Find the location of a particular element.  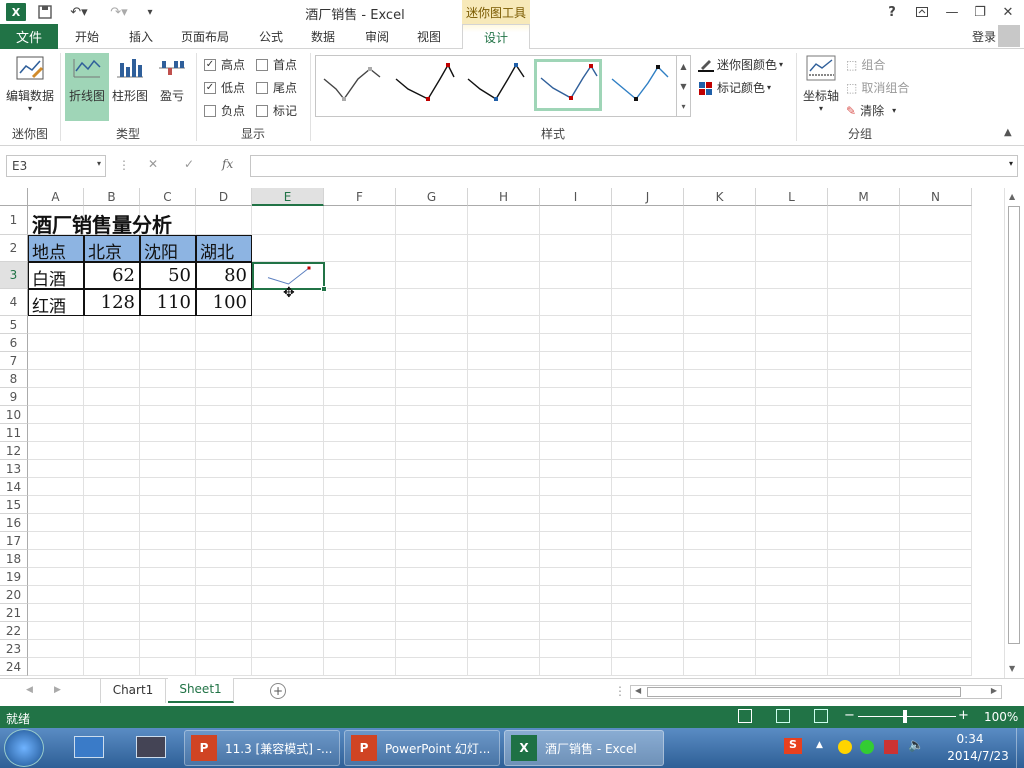

enter-icon: ✓ is located at coordinates (189, 164).